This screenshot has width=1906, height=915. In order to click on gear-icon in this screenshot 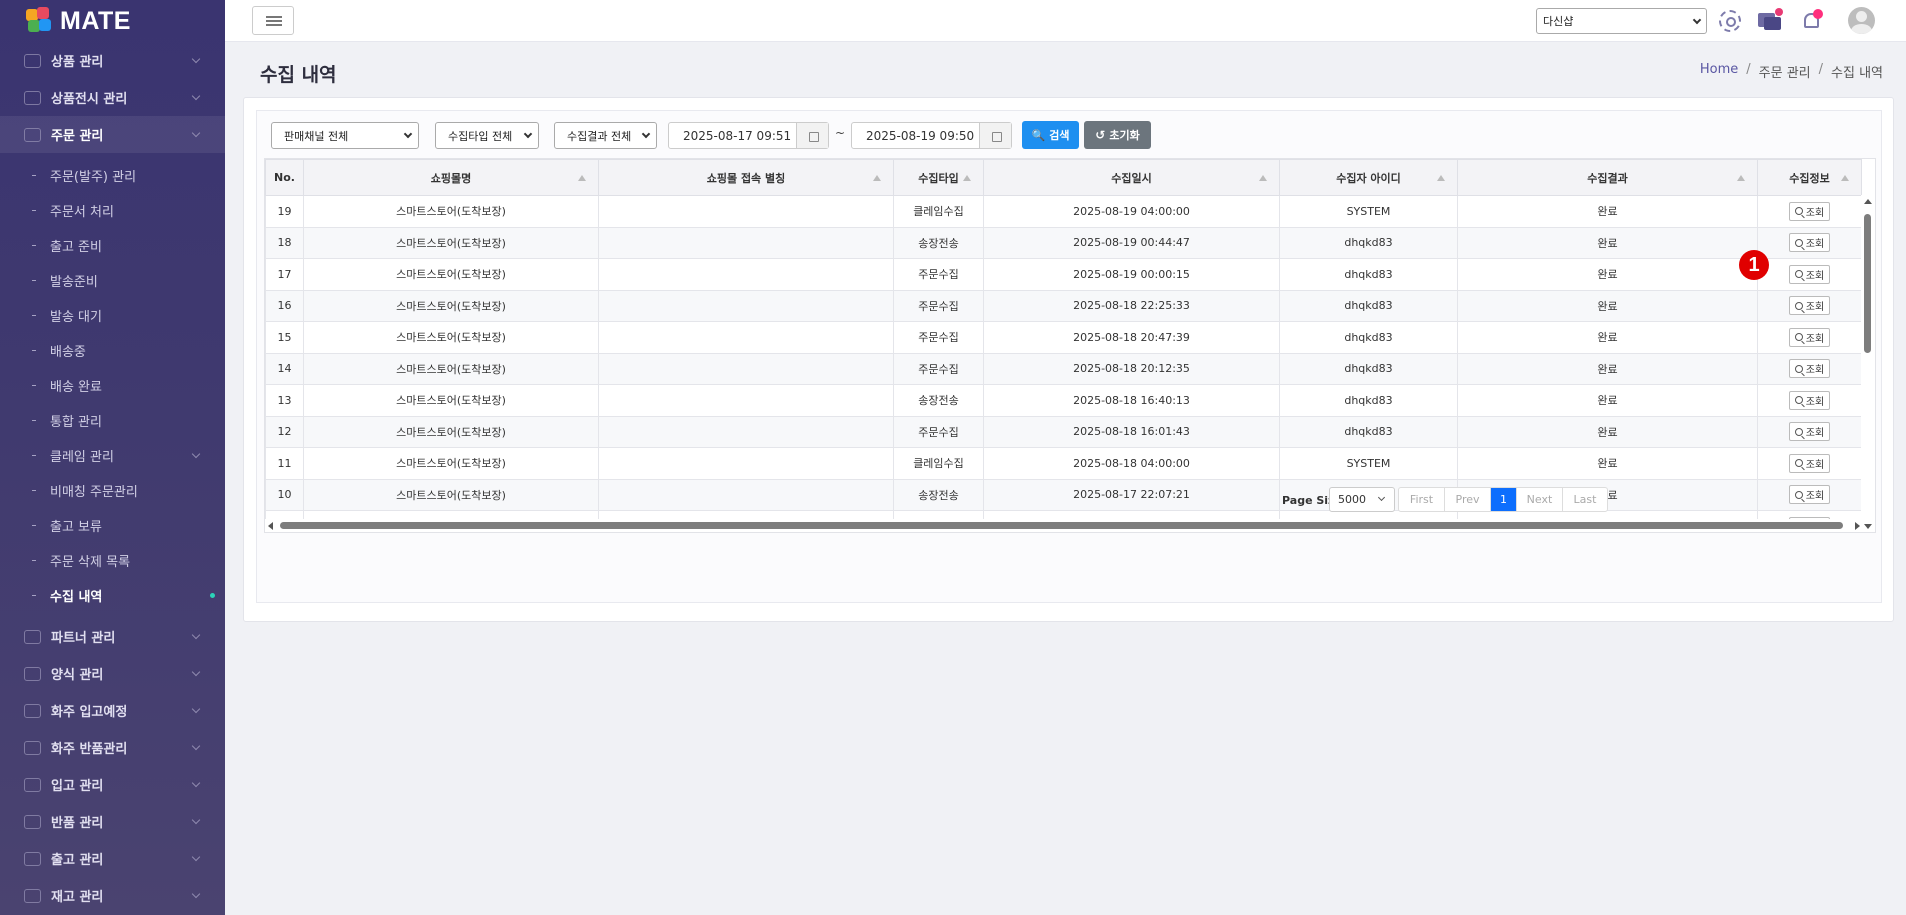, I will do `click(1730, 21)`.